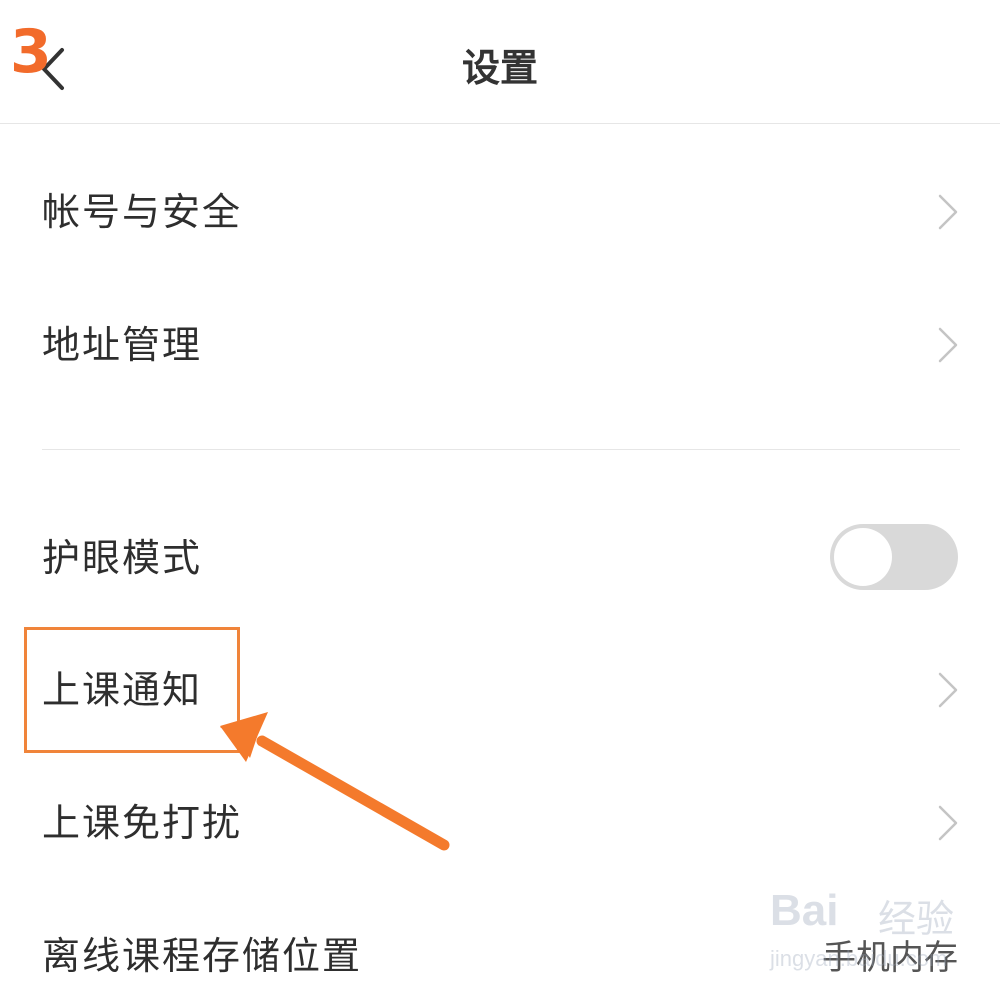 This screenshot has height=1006, width=1000. Describe the element at coordinates (122, 558) in the screenshot. I see `settings-item-label: 护眼模式` at that location.